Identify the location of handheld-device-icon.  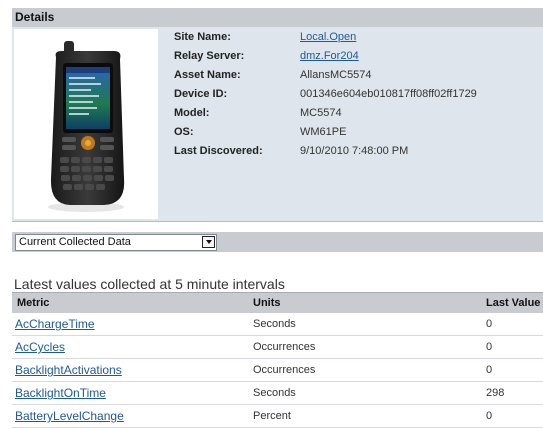
(86, 126).